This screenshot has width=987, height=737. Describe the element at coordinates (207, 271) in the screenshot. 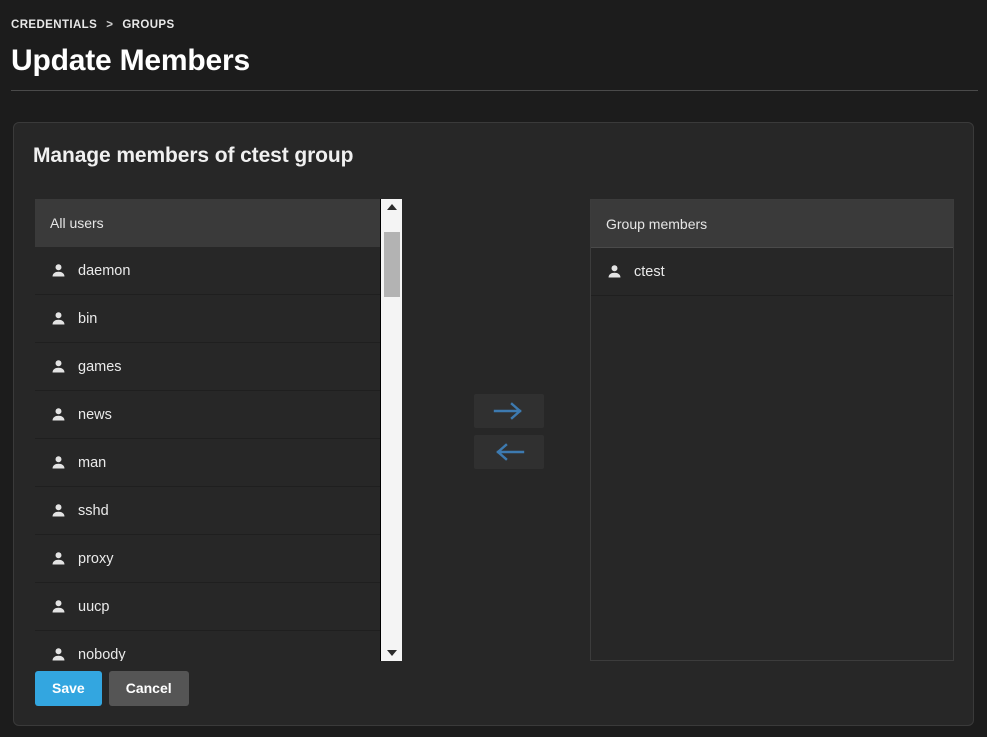

I see `list-item: daemon` at that location.